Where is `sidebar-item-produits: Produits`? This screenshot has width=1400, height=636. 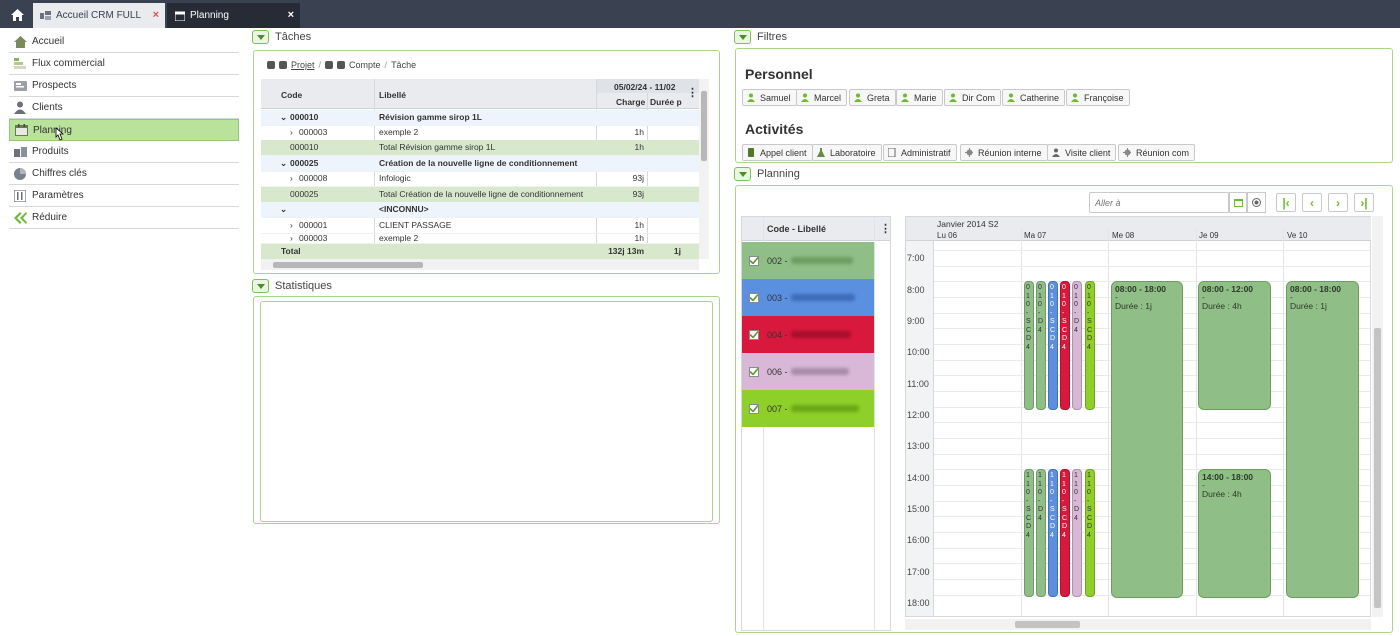 sidebar-item-produits: Produits is located at coordinates (124, 152).